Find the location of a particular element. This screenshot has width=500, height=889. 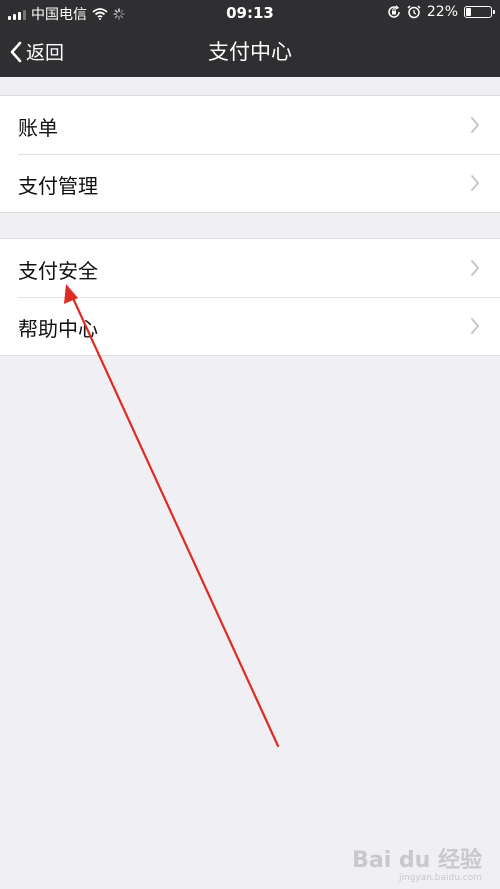

watermark: Bai du 经验 jingyan.baidu.com is located at coordinates (417, 866).